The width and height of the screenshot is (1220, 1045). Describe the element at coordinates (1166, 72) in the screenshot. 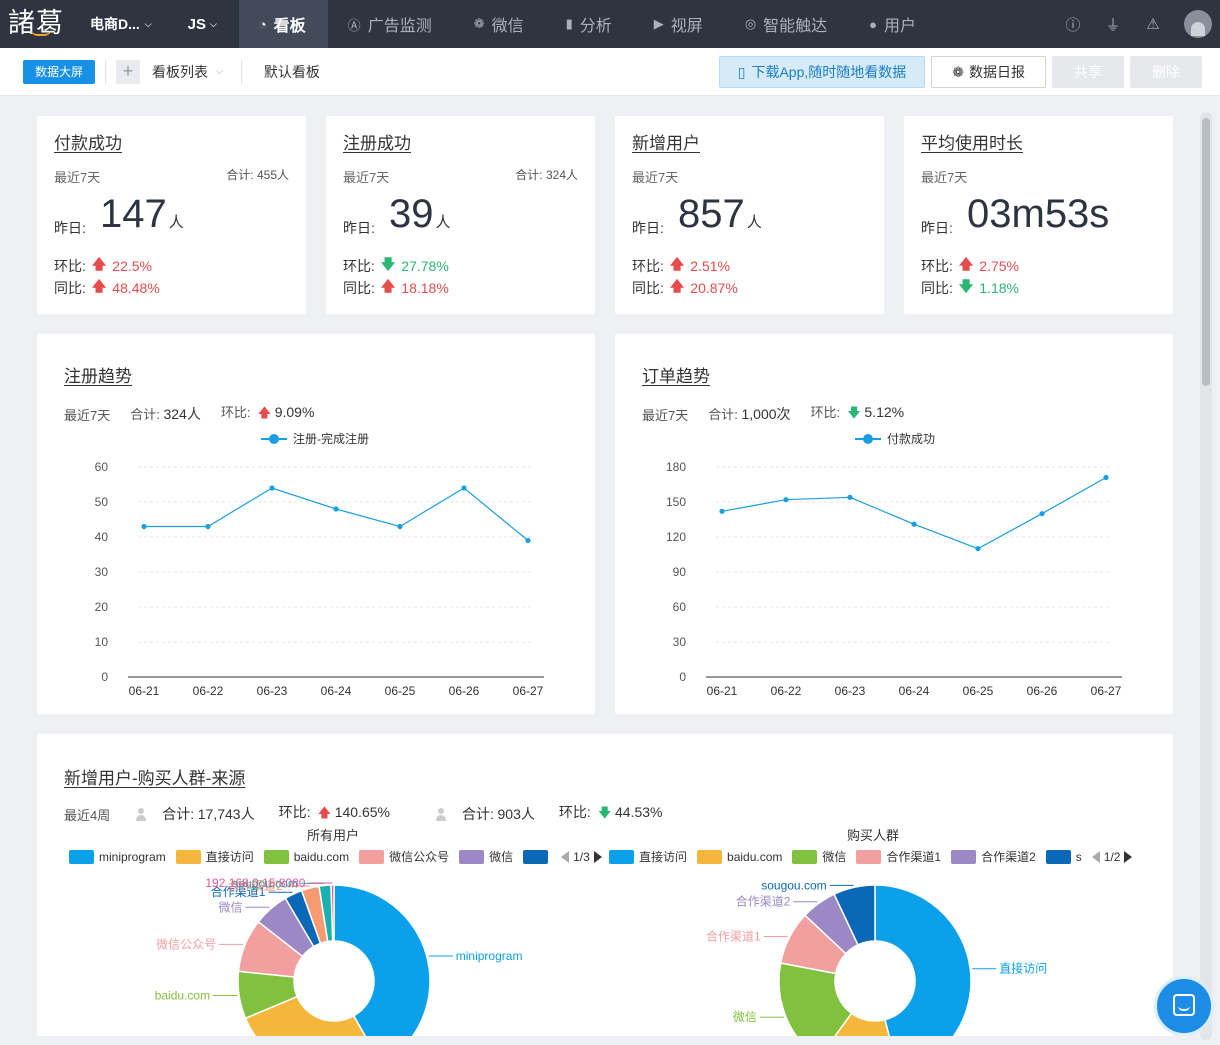

I see `delete-button: 删除` at that location.